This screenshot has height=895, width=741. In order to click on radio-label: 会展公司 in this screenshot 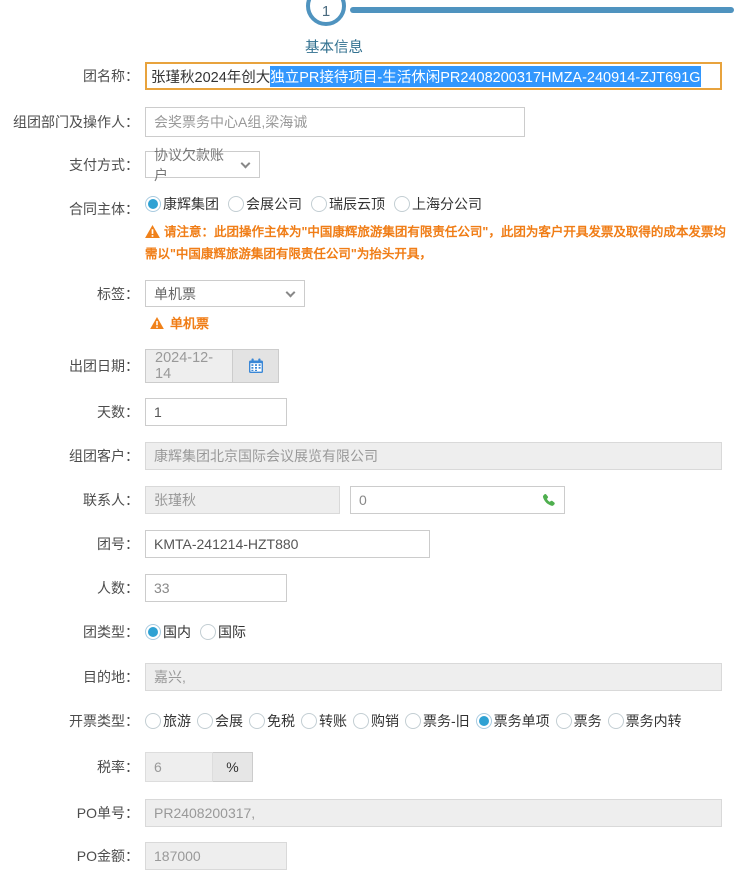, I will do `click(274, 204)`.